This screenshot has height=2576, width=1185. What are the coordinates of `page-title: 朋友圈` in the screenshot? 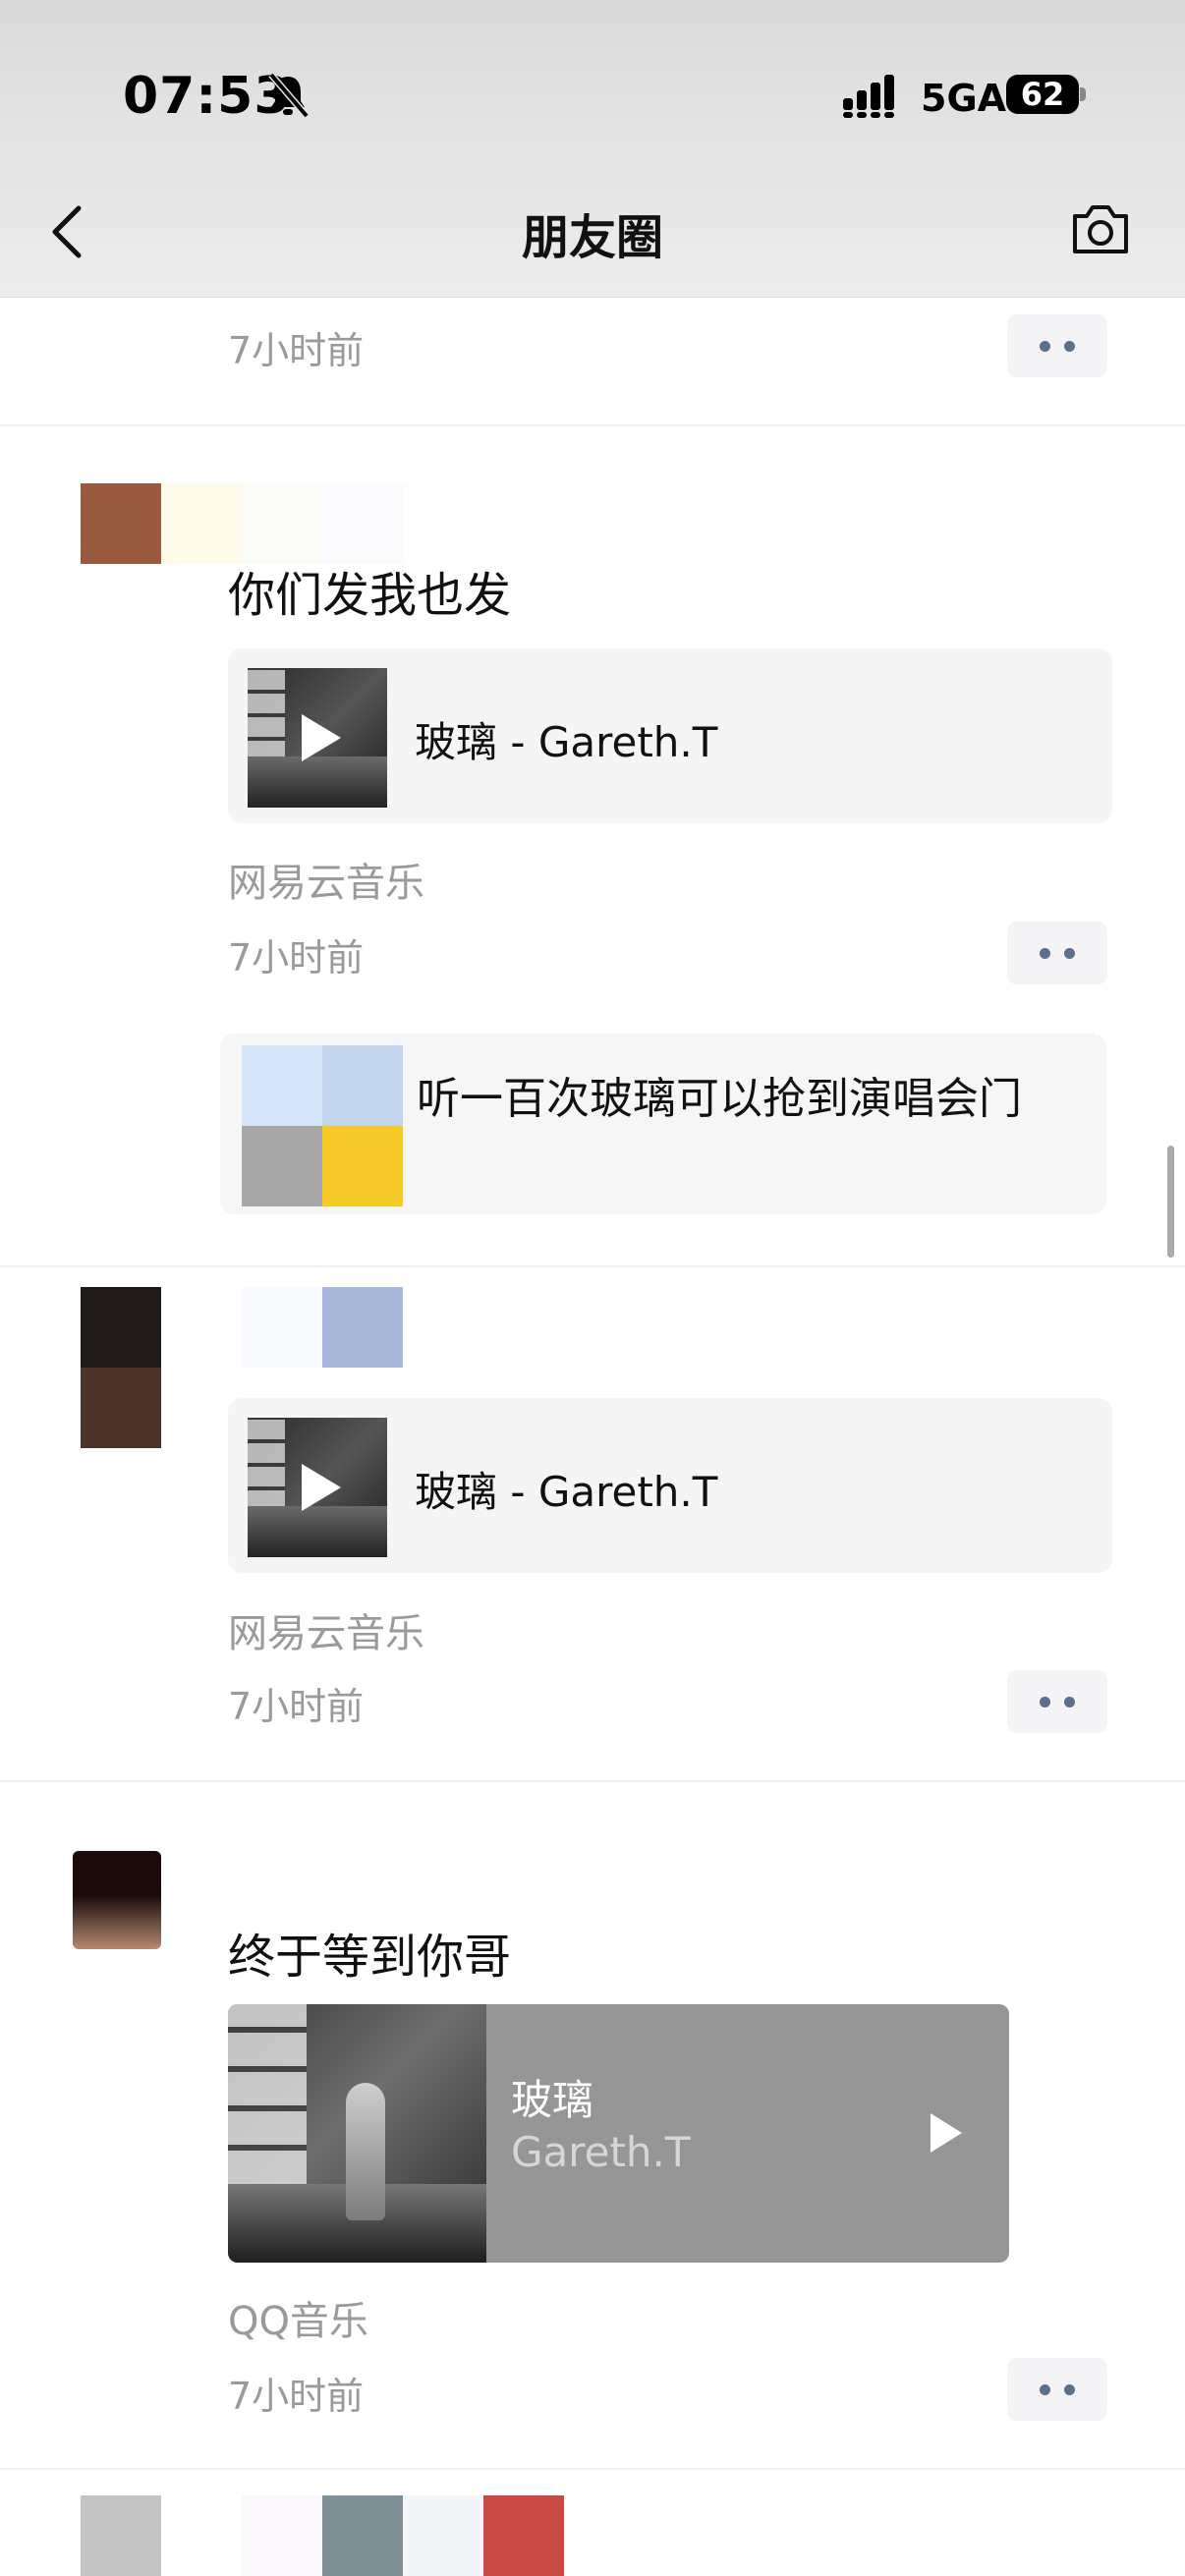 It's located at (592, 237).